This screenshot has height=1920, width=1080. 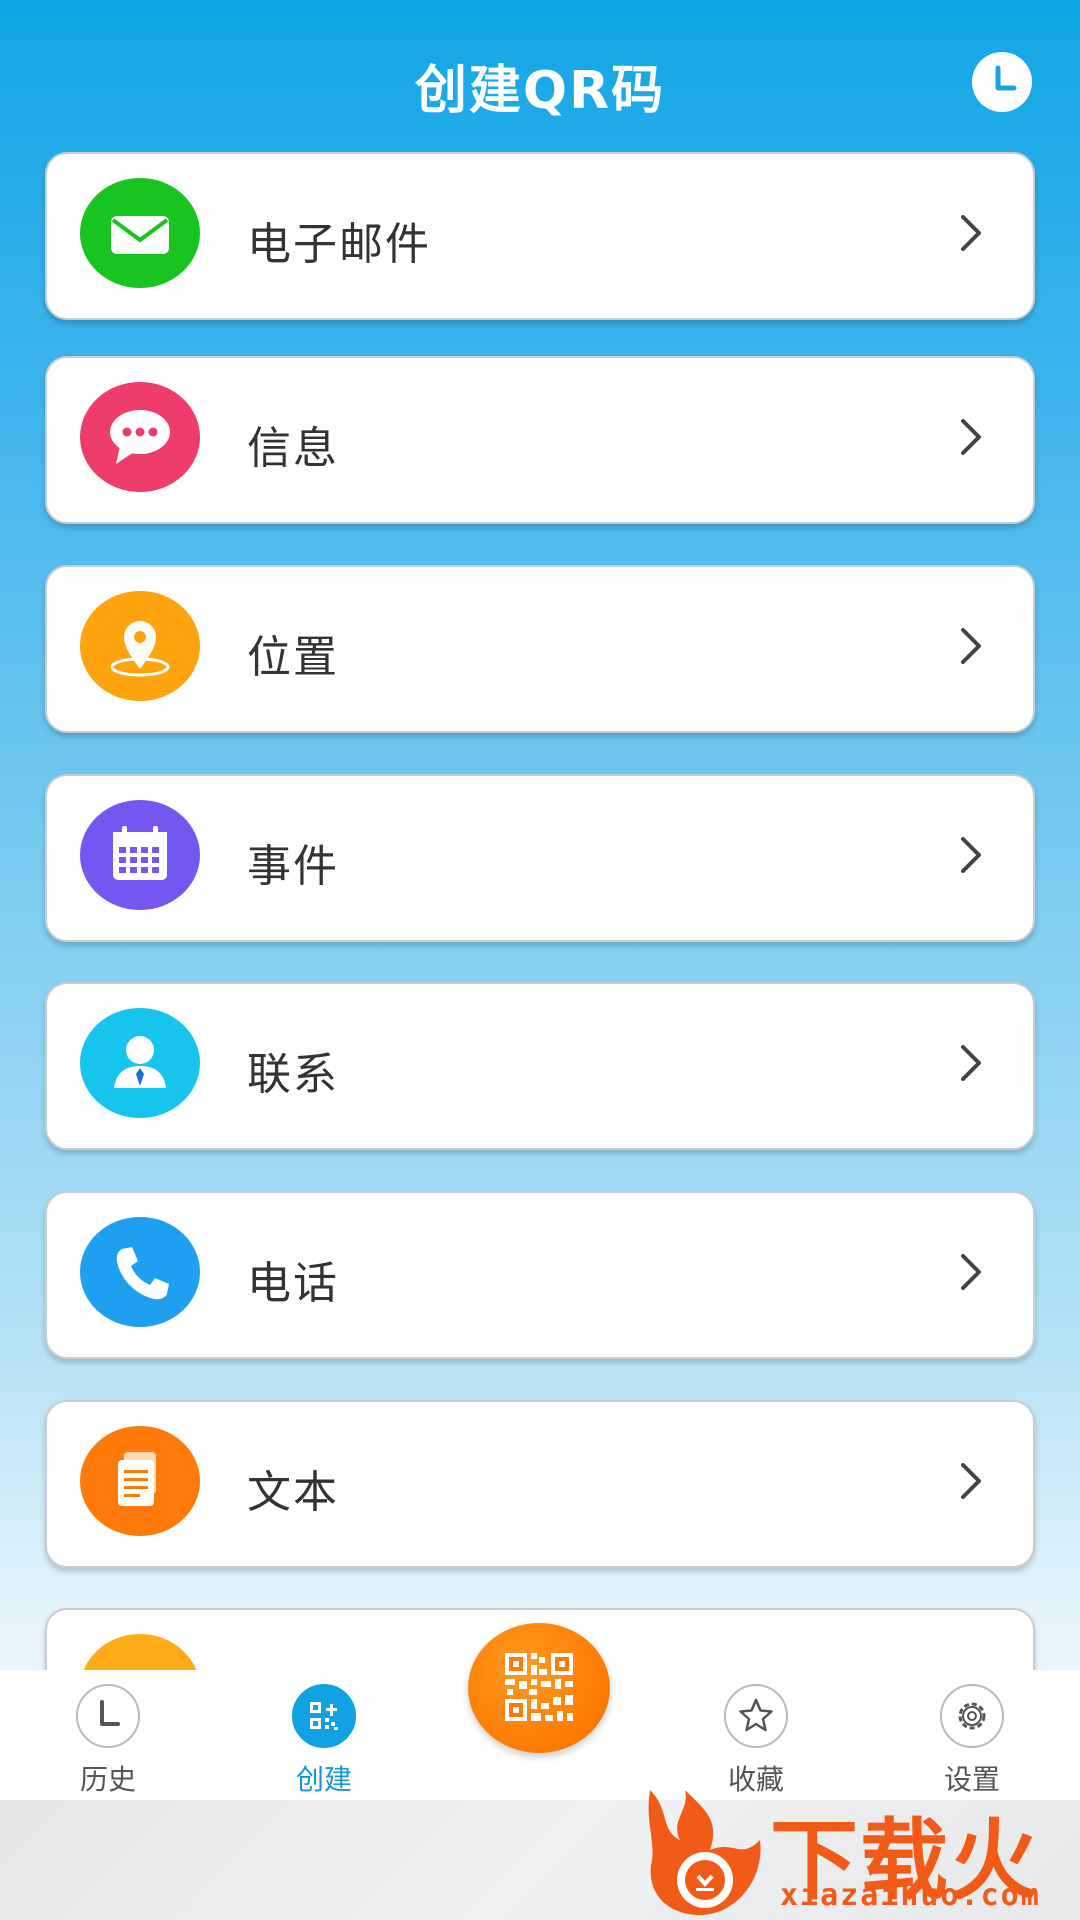 What do you see at coordinates (140, 1481) in the screenshot?
I see `text-icon` at bounding box center [140, 1481].